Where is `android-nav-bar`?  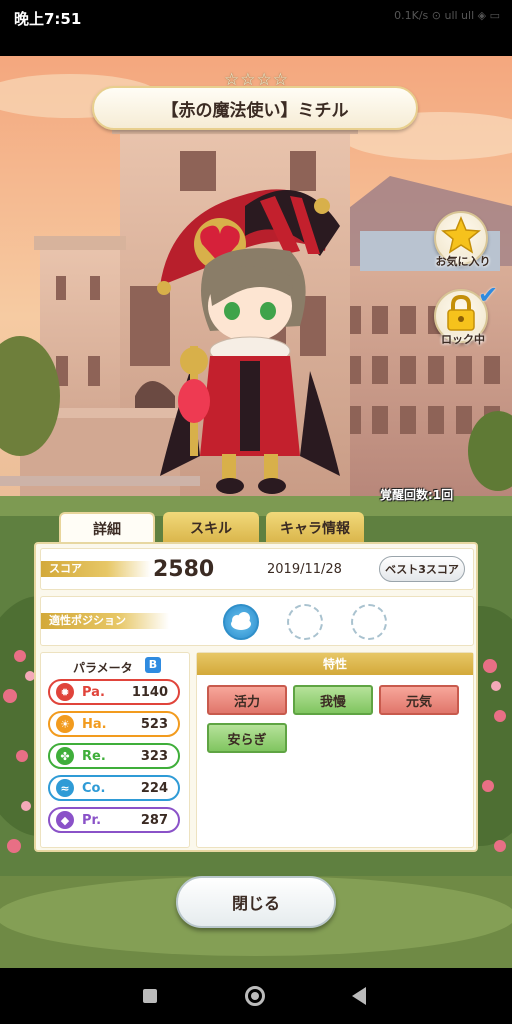
android-nav-bar is located at coordinates (256, 996).